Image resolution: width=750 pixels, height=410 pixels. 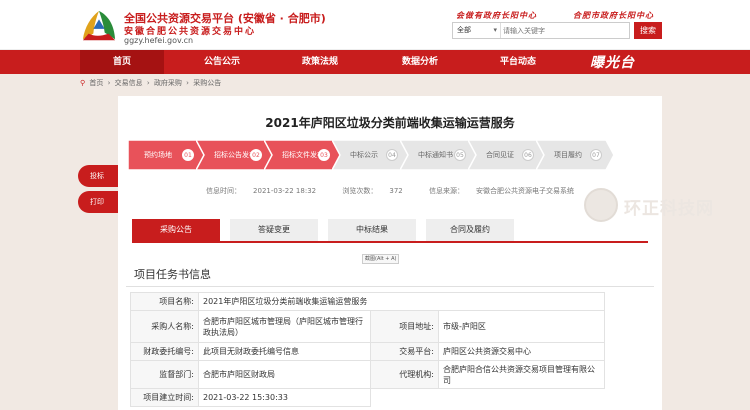 I want to click on agent-label: 代理机构:, so click(x=404, y=374).